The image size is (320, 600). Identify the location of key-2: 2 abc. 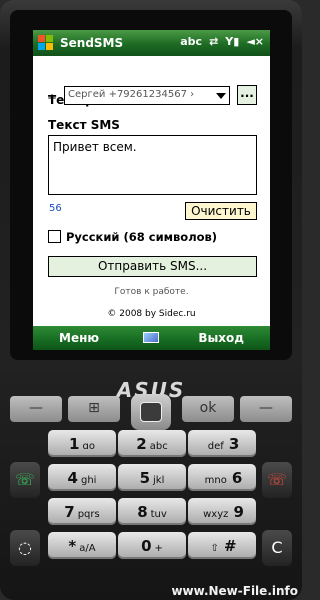
(152, 443).